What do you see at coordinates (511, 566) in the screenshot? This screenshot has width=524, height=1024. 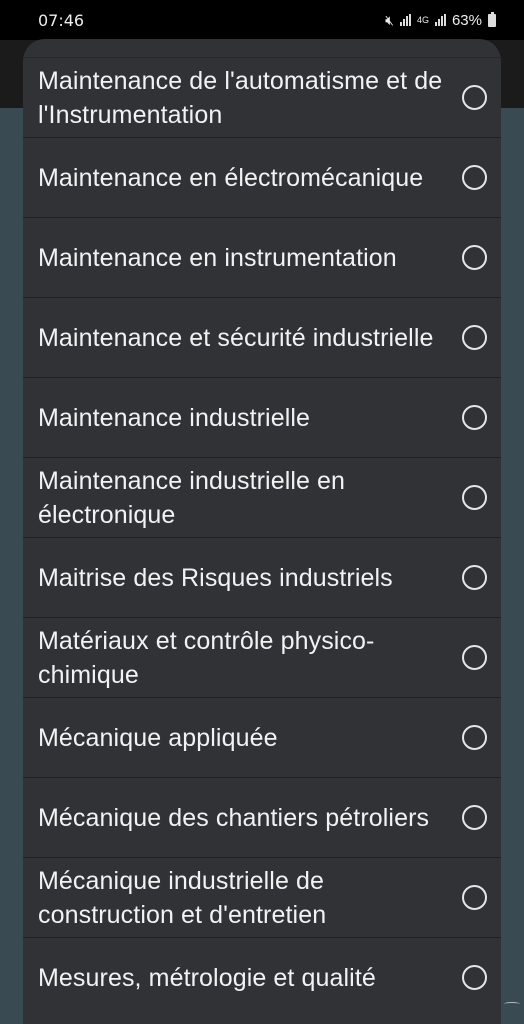 I see `page-backdrop-edge-right` at bounding box center [511, 566].